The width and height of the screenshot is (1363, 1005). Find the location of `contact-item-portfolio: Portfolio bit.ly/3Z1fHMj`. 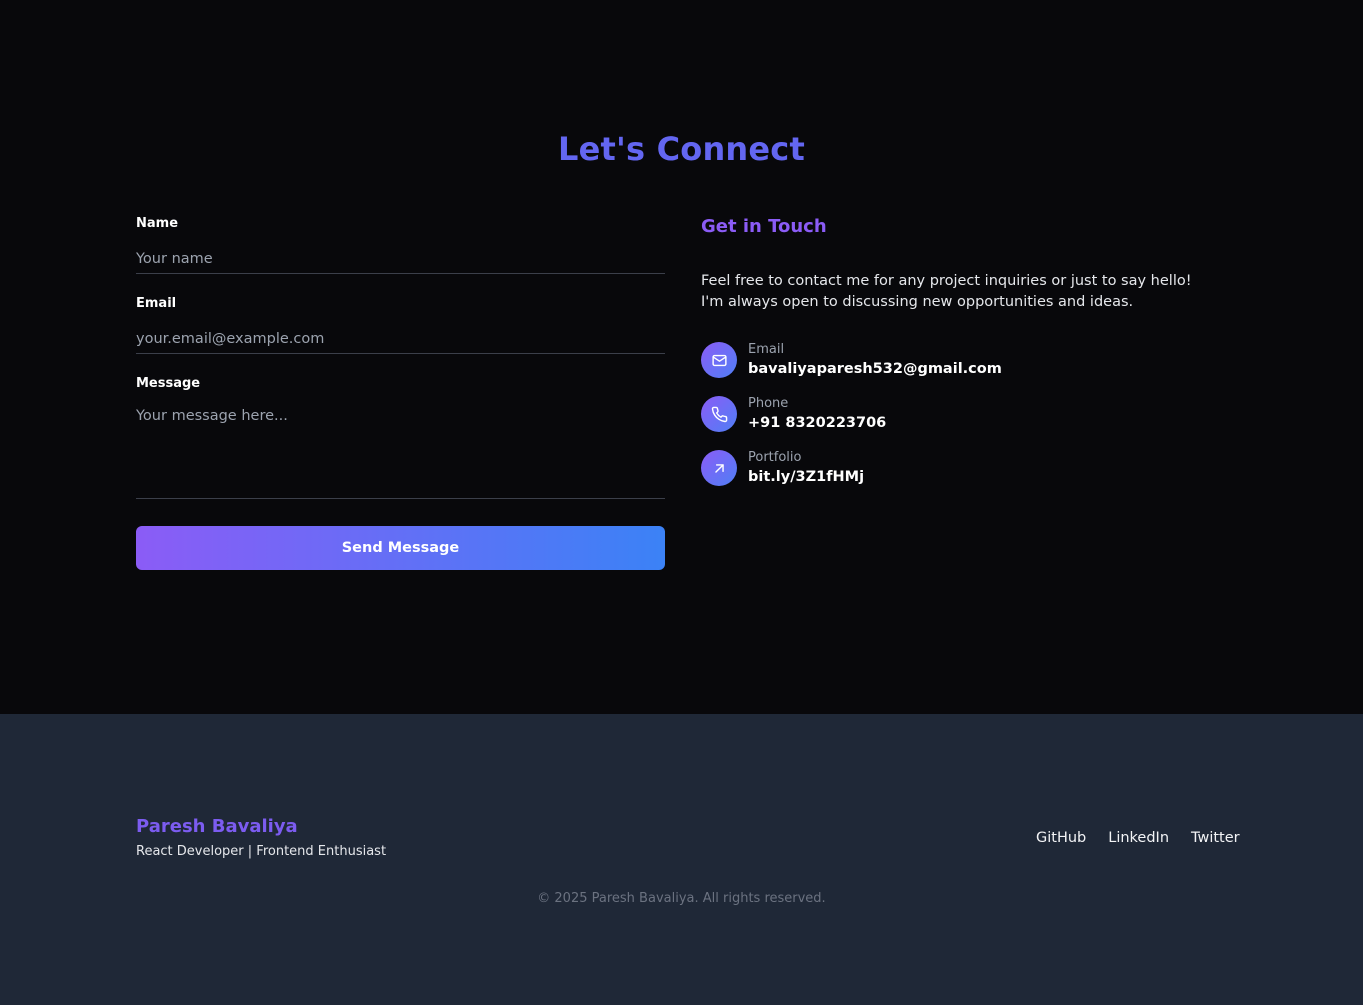

contact-item-portfolio: Portfolio bit.ly/3Z1fHMj is located at coordinates (901, 470).